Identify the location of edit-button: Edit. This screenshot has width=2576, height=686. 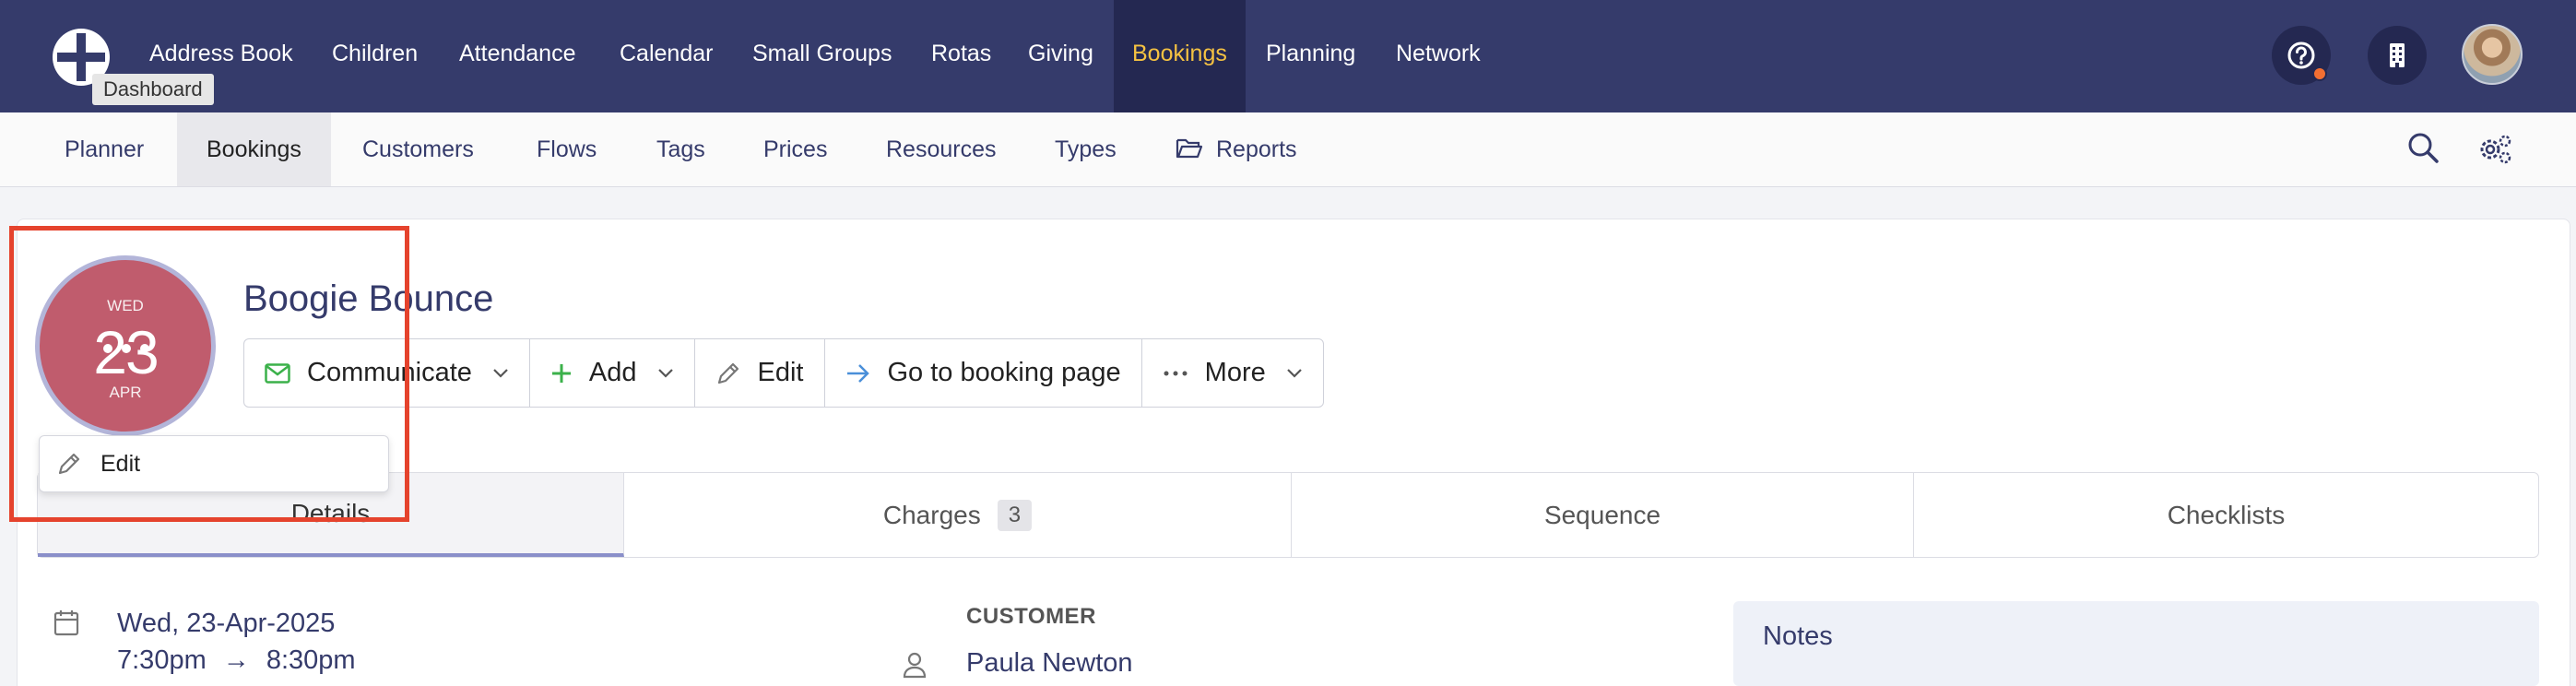
(760, 373).